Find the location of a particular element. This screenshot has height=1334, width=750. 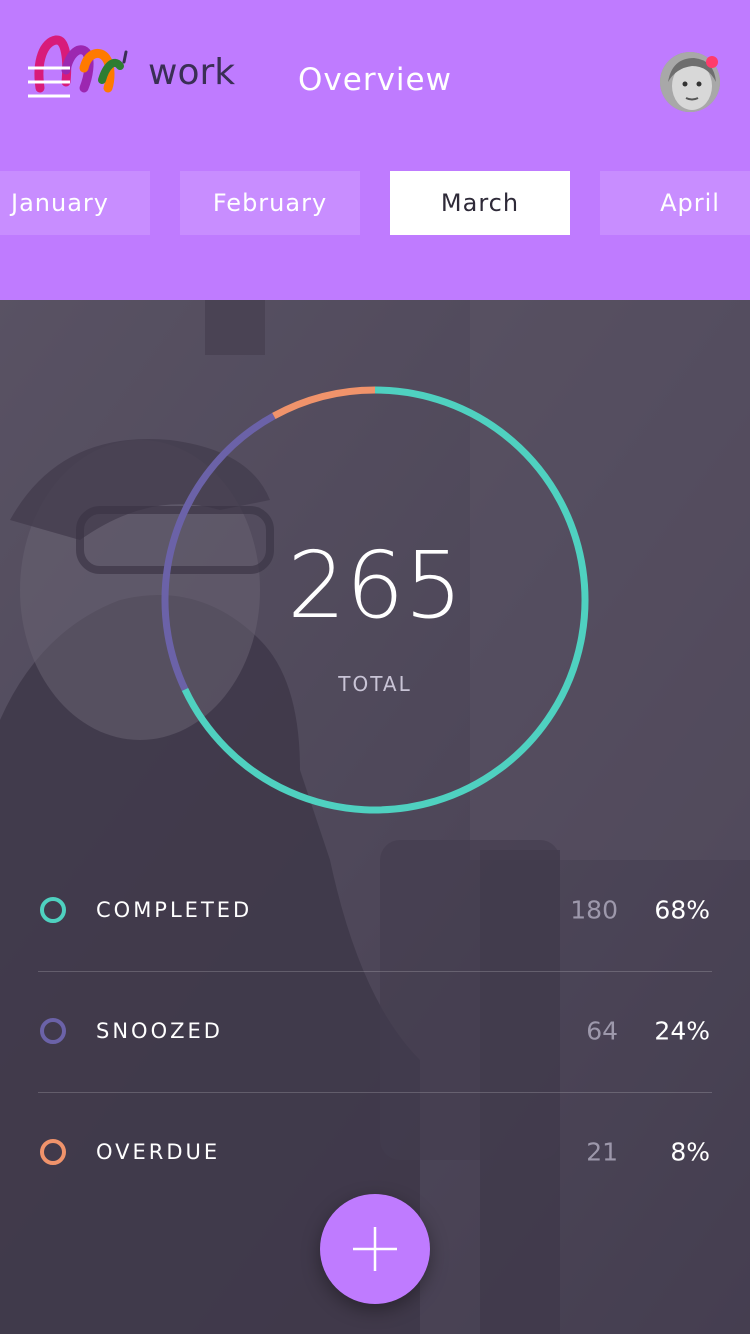

stat-label: COMPLETED is located at coordinates (174, 910).